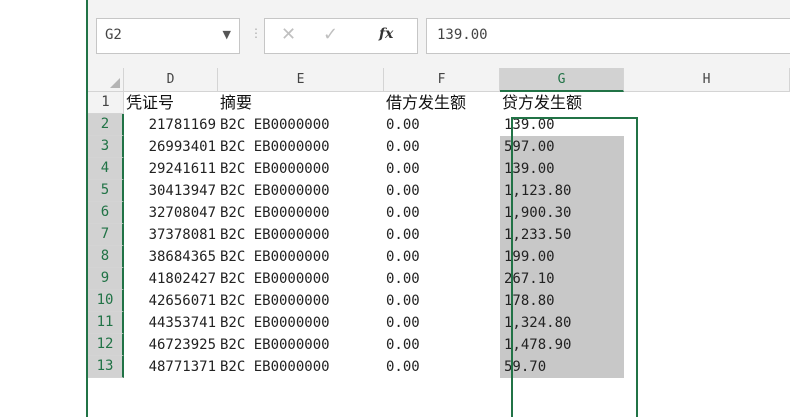  I want to click on cell-g1: 贷方发生额, so click(562, 103).